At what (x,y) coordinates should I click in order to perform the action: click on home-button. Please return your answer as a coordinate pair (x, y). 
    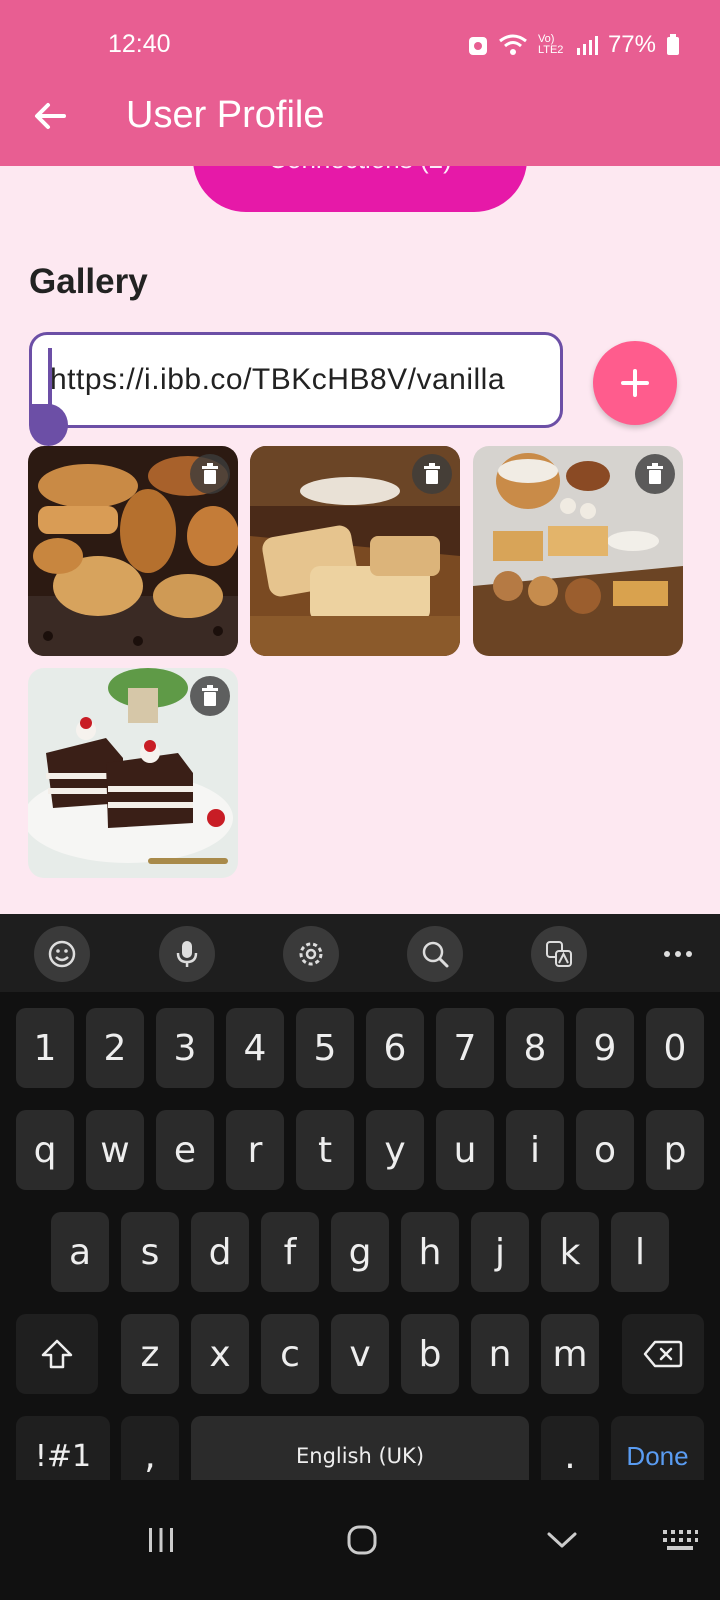
    Looking at the image, I should click on (362, 1540).